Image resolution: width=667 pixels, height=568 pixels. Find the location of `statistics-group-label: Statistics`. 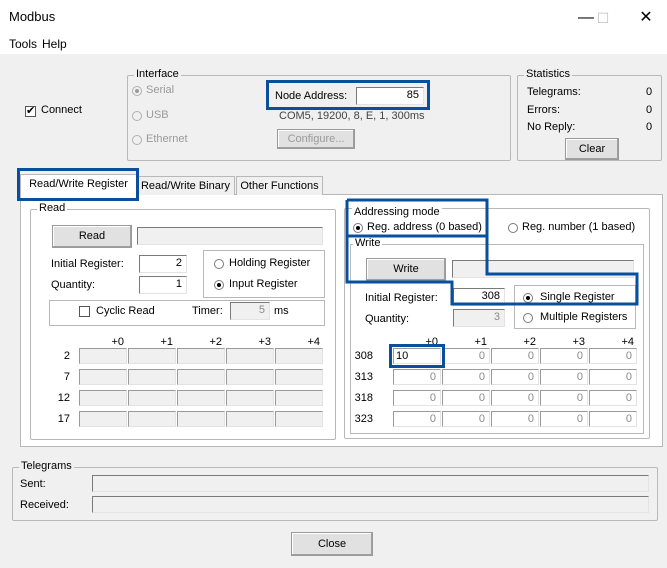

statistics-group-label: Statistics is located at coordinates (548, 74).